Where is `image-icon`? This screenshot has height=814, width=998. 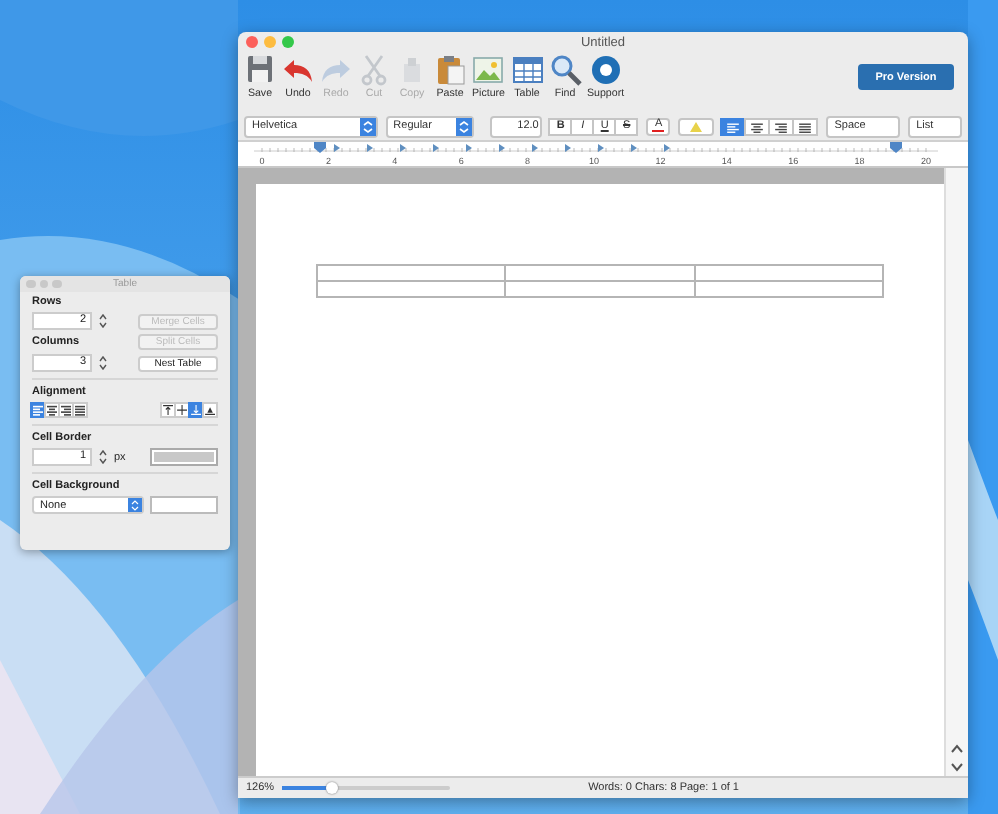 image-icon is located at coordinates (488, 70).